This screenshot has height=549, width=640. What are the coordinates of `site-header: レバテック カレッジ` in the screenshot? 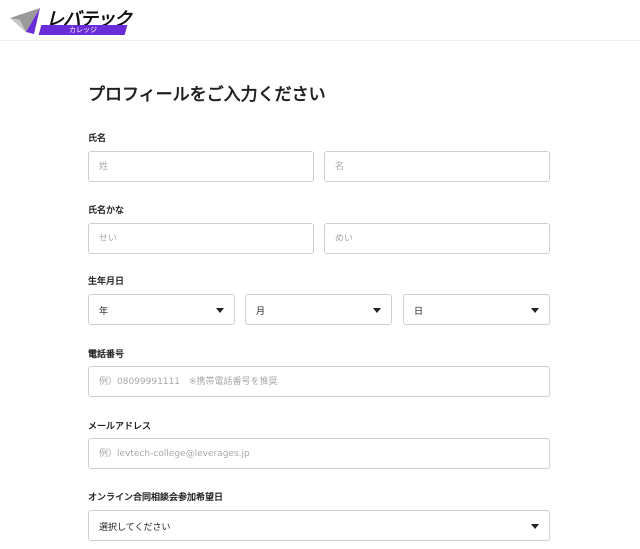 It's located at (320, 20).